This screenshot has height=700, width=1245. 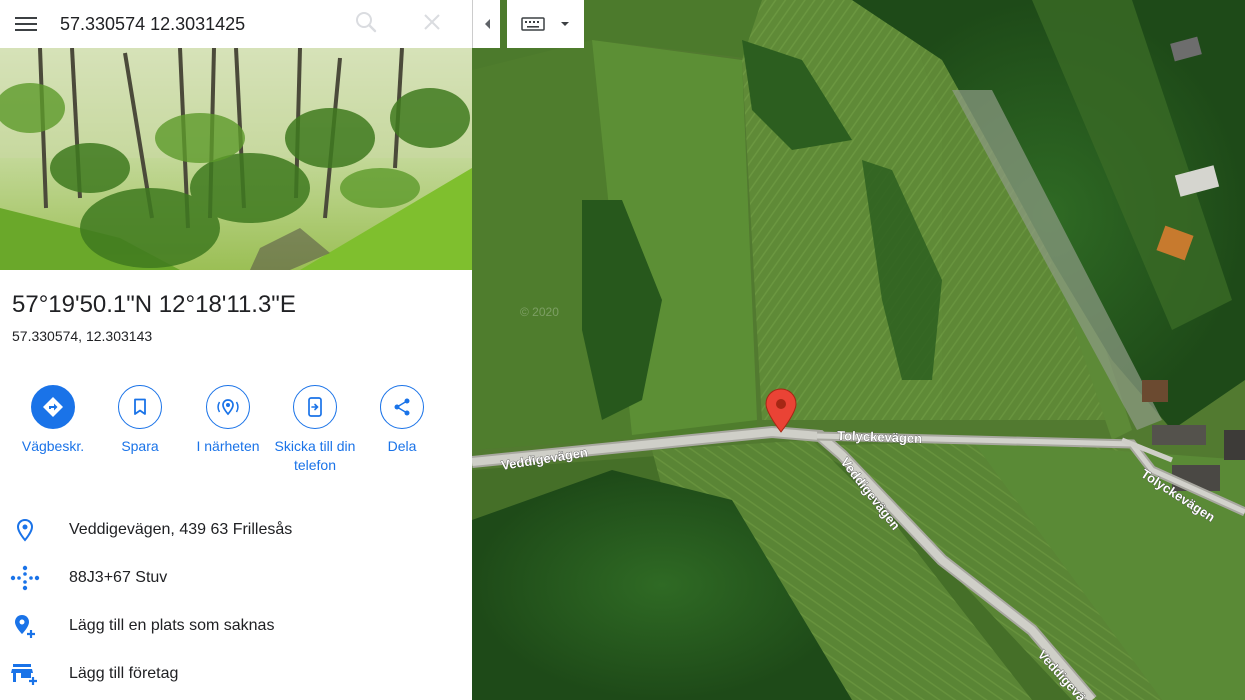 I want to click on chevron-left-icon, so click(x=487, y=24).